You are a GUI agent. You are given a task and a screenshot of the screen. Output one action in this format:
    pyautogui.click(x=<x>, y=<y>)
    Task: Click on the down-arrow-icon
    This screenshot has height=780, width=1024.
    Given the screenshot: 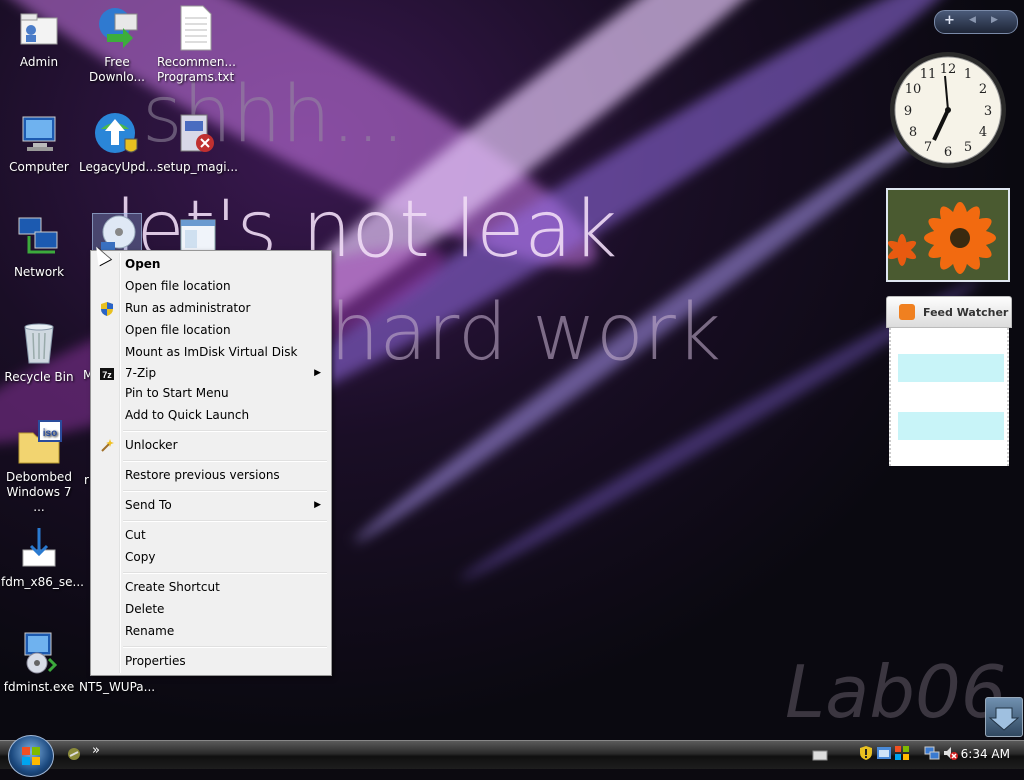 What is the action you would take?
    pyautogui.click(x=1004, y=719)
    